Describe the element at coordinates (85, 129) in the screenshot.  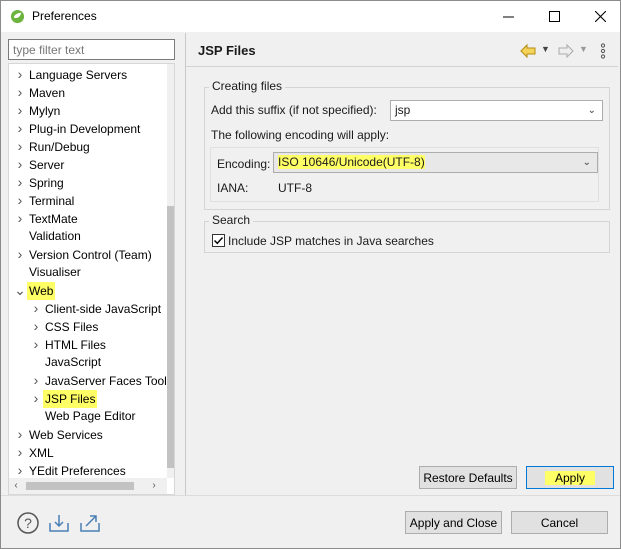
I see `tree-item-label: Plug-in Development` at that location.